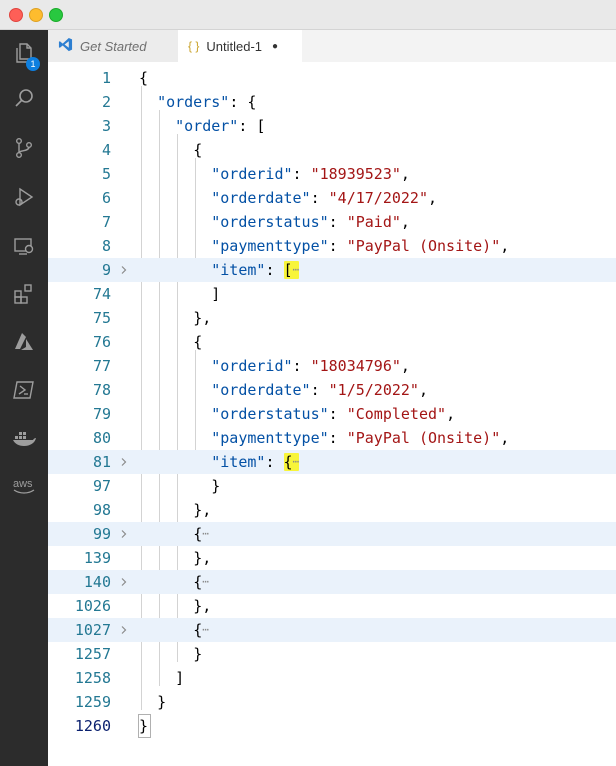  Describe the element at coordinates (332, 630) in the screenshot. I see `folded-code-line: 1027 {⋯` at that location.